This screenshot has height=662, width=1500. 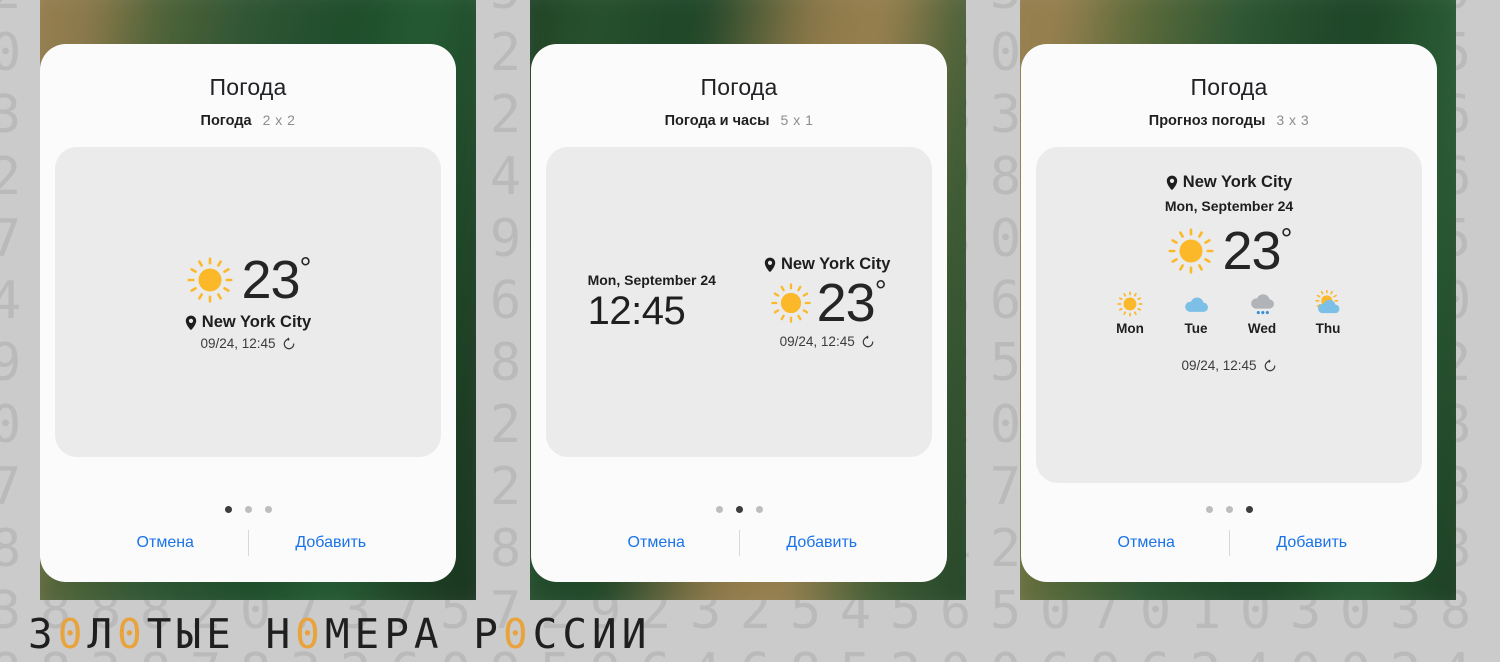 I want to click on forecast-day-label: Mon, so click(x=1130, y=328).